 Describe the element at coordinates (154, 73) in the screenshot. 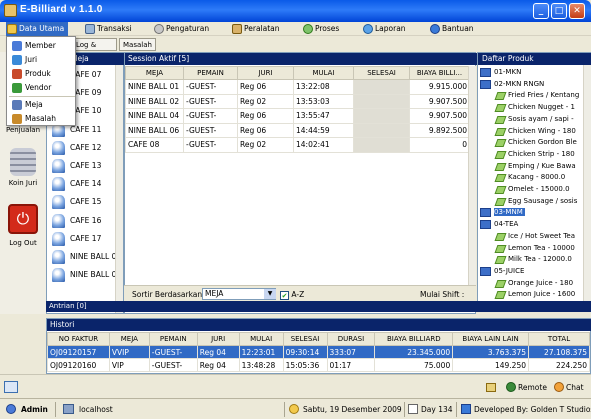

I see `session-col-header: MEJA` at that location.